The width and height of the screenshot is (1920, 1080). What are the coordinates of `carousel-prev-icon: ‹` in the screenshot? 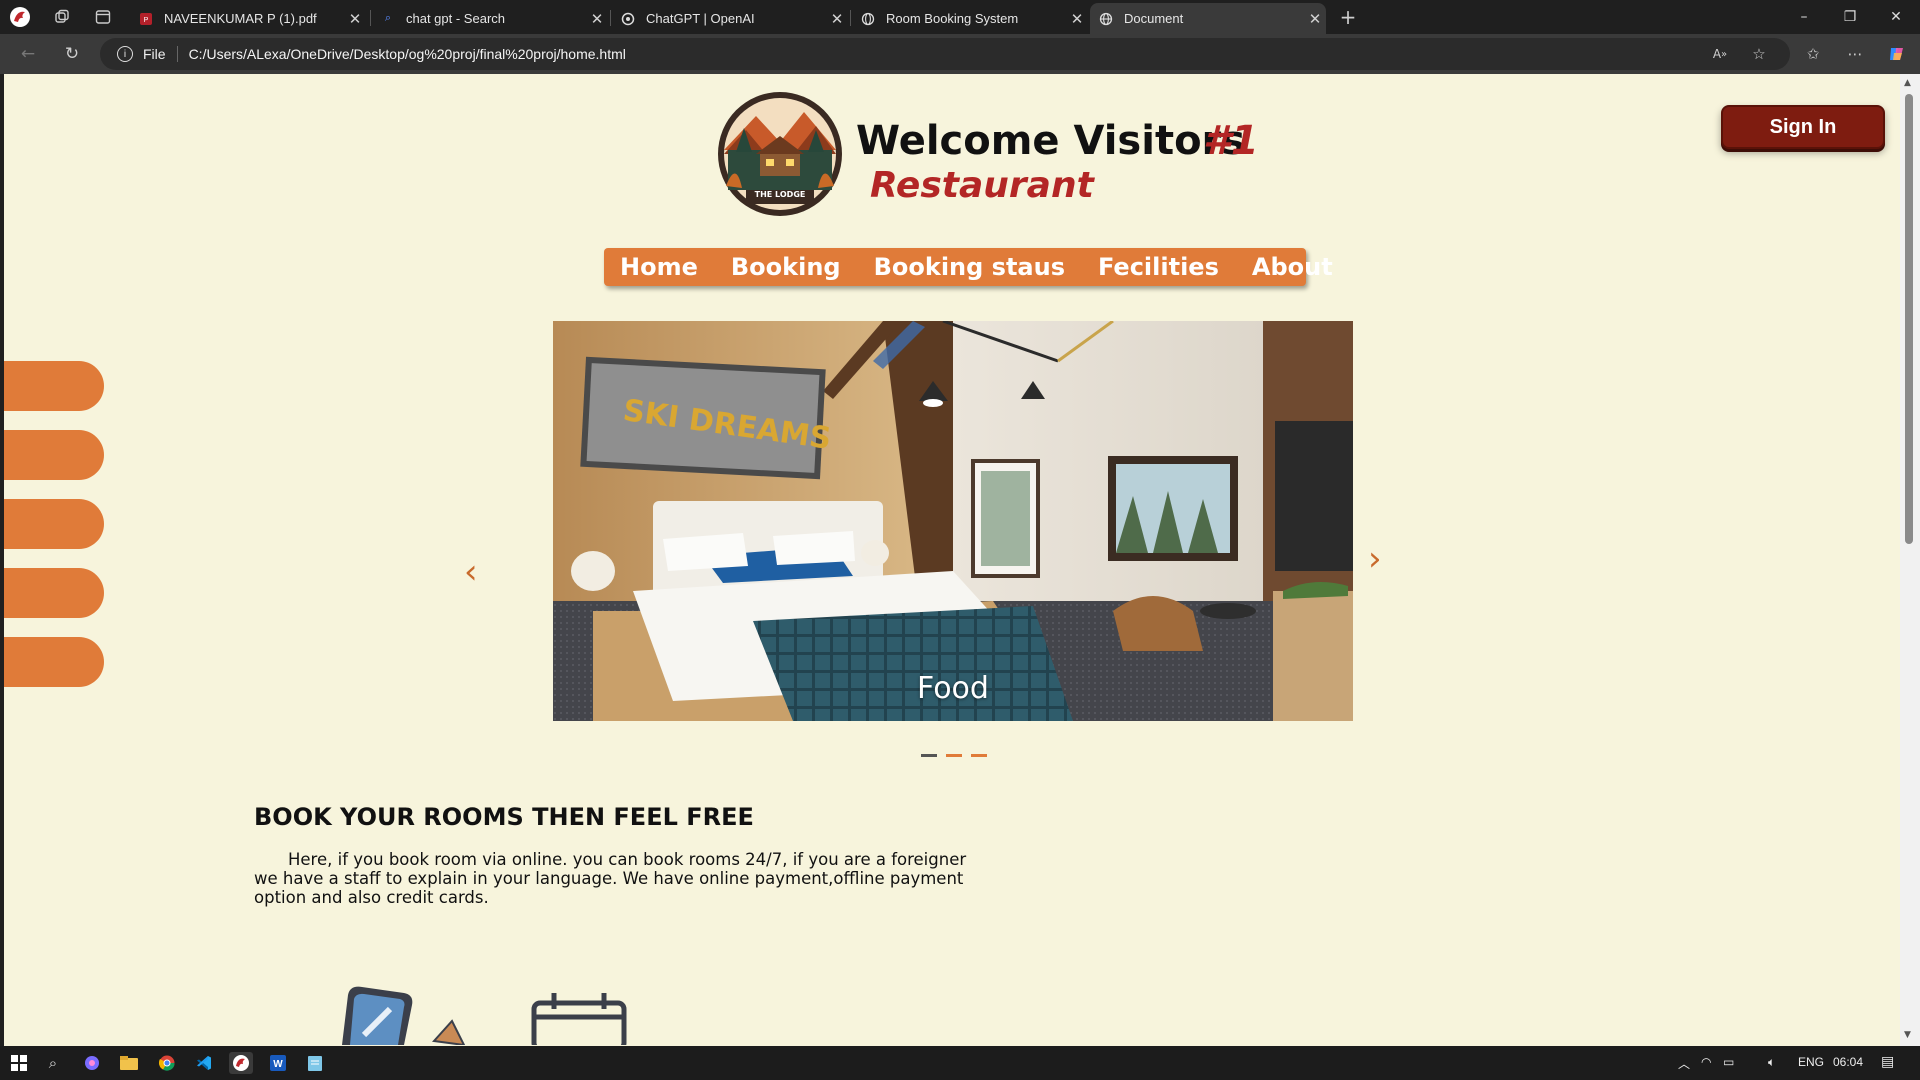 It's located at (471, 572).